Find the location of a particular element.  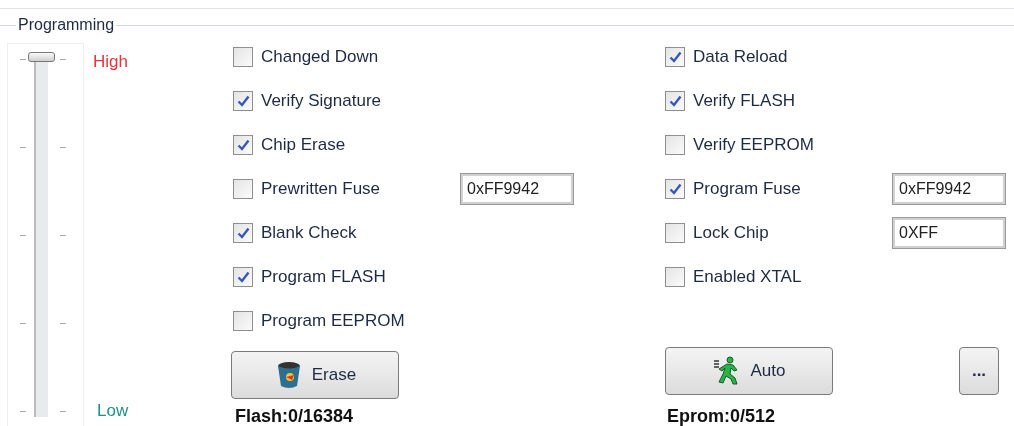

option-label: Prewritten Fuse is located at coordinates (321, 189).